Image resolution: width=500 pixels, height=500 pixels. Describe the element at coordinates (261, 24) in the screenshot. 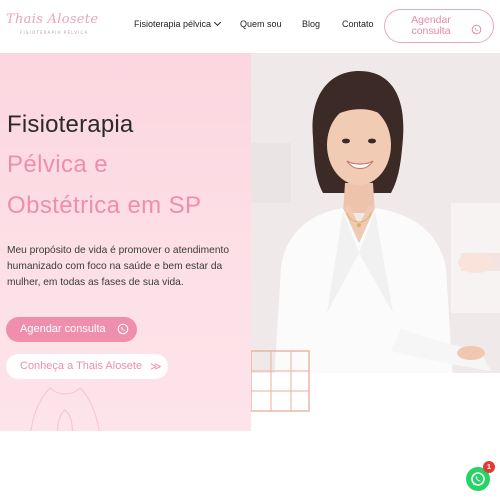

I see `nav-item-quem-sou: Quem sou` at that location.